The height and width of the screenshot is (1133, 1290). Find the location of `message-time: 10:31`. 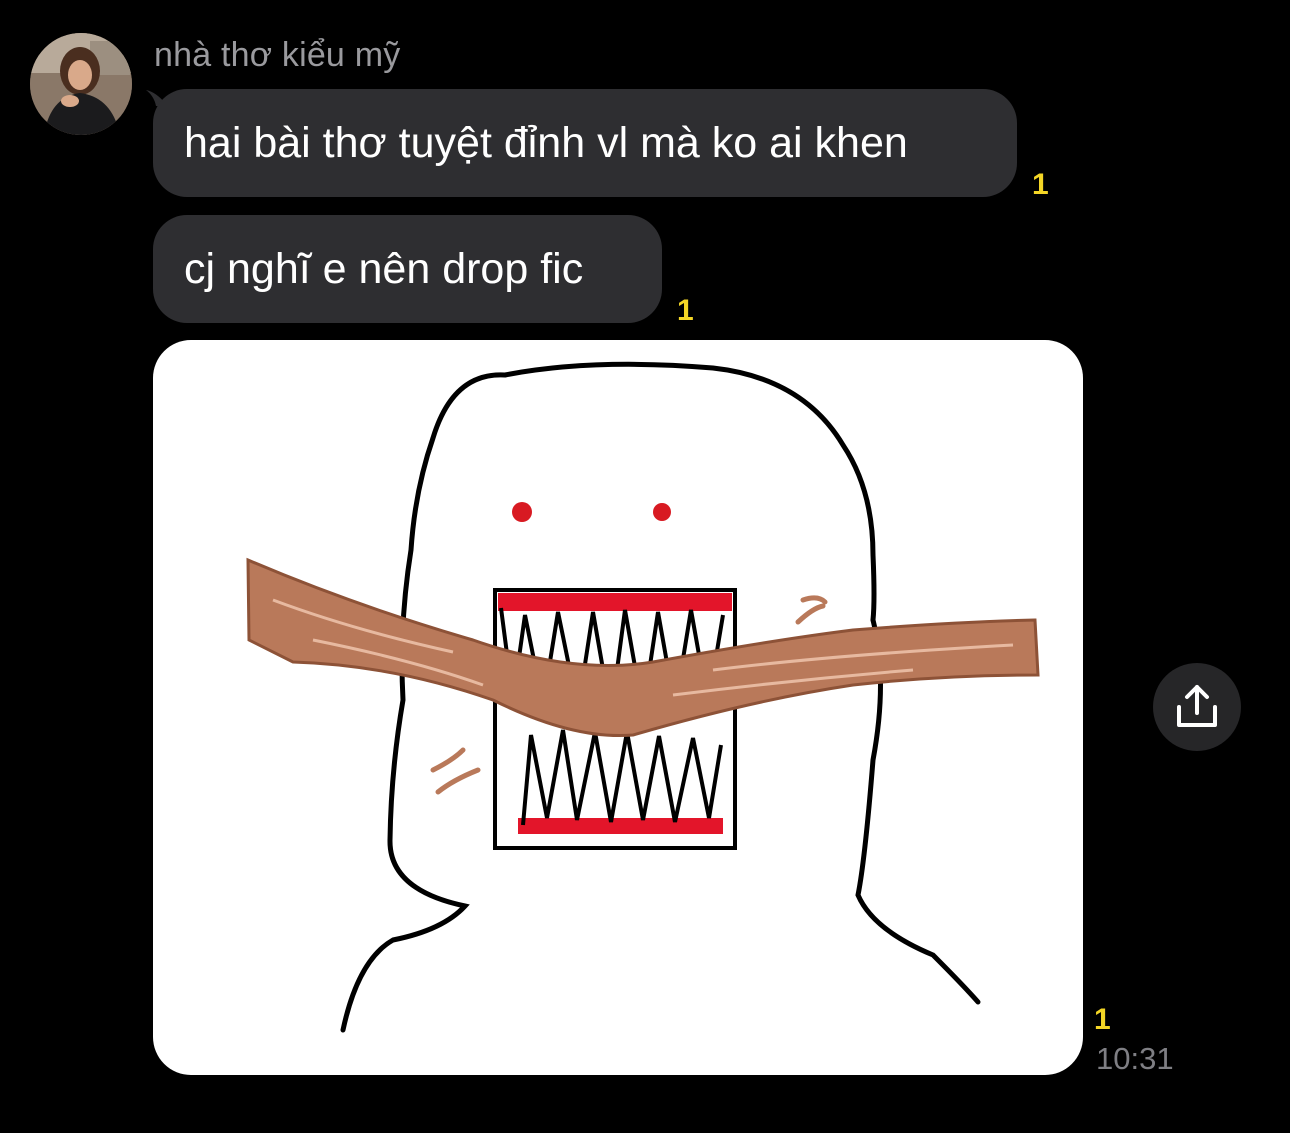

message-time: 10:31 is located at coordinates (1135, 1058).